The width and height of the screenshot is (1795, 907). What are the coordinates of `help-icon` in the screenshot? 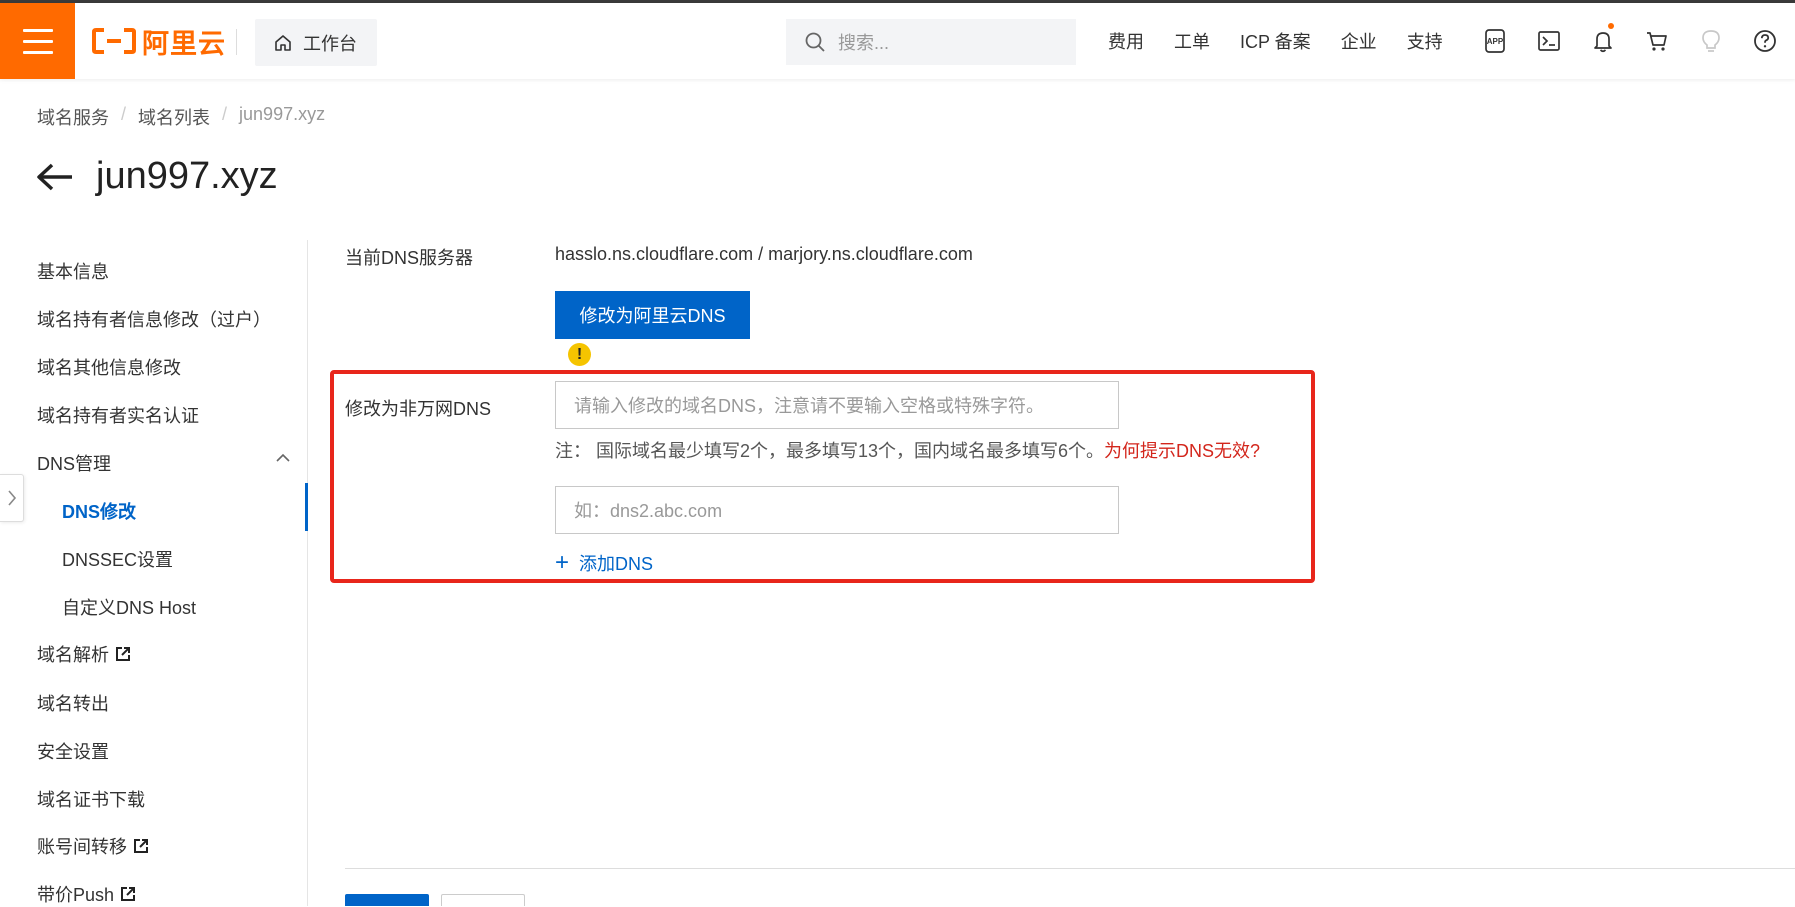 It's located at (1765, 41).